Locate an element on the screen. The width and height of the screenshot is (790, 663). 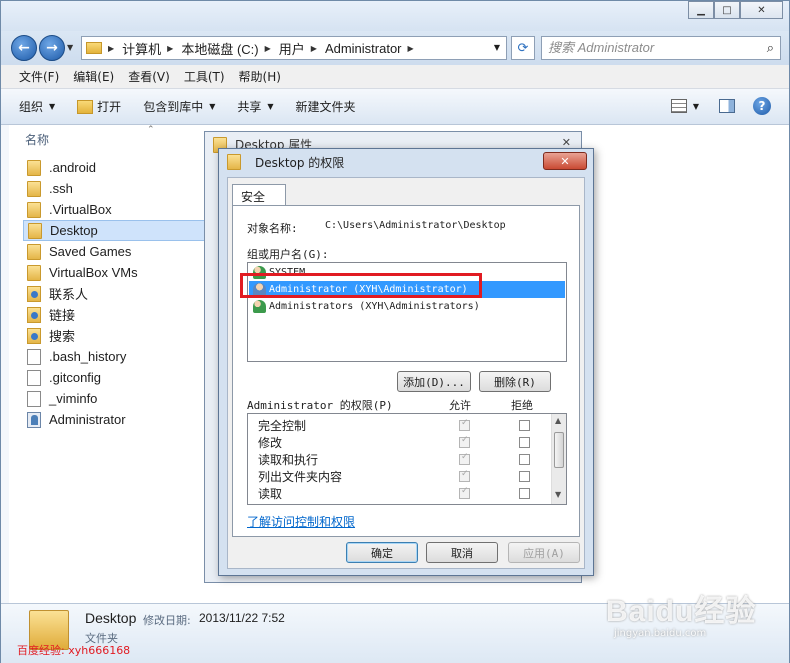
menu-edit: 编辑(E) is located at coordinates (93, 76).